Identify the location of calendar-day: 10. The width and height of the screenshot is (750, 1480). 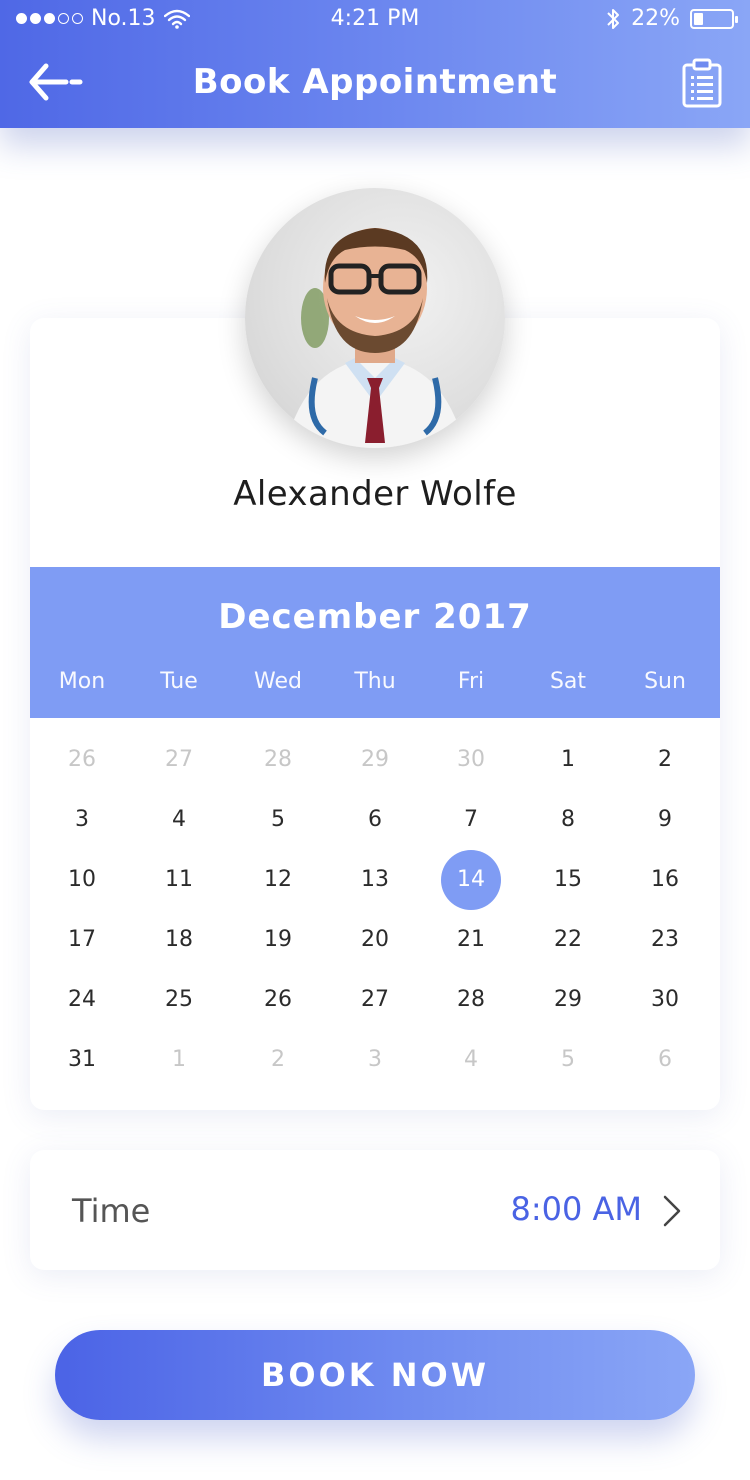
(82, 880).